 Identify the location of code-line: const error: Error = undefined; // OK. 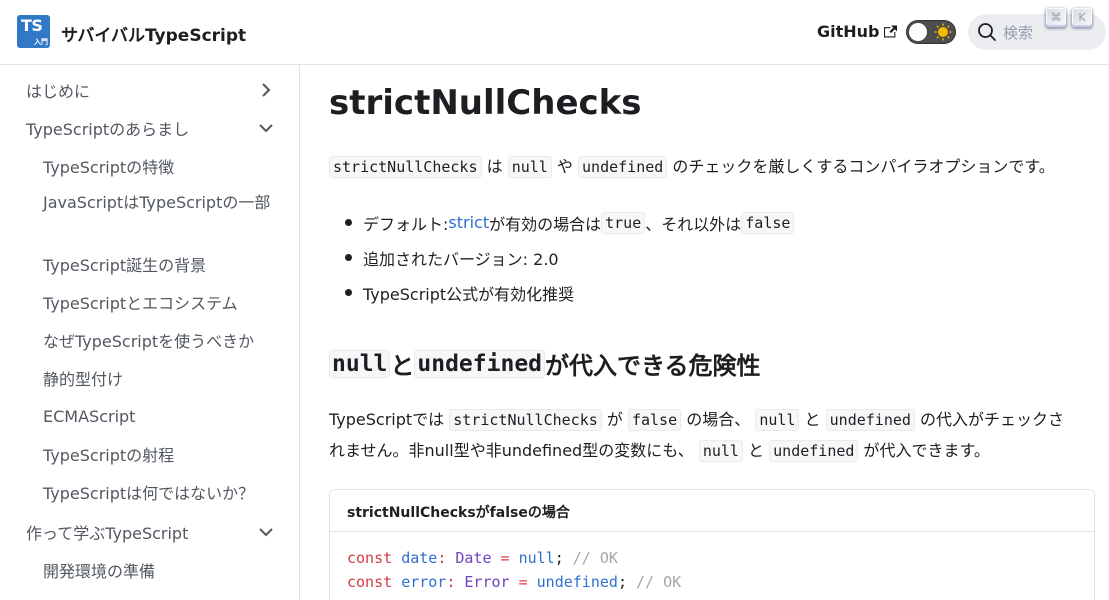
(712, 582).